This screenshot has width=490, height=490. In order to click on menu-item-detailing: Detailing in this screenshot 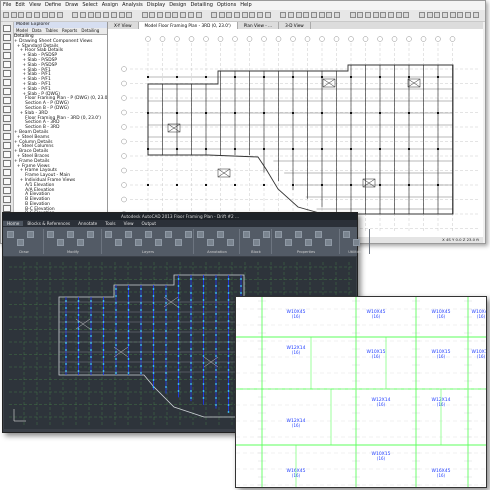, I will do `click(201, 5)`.